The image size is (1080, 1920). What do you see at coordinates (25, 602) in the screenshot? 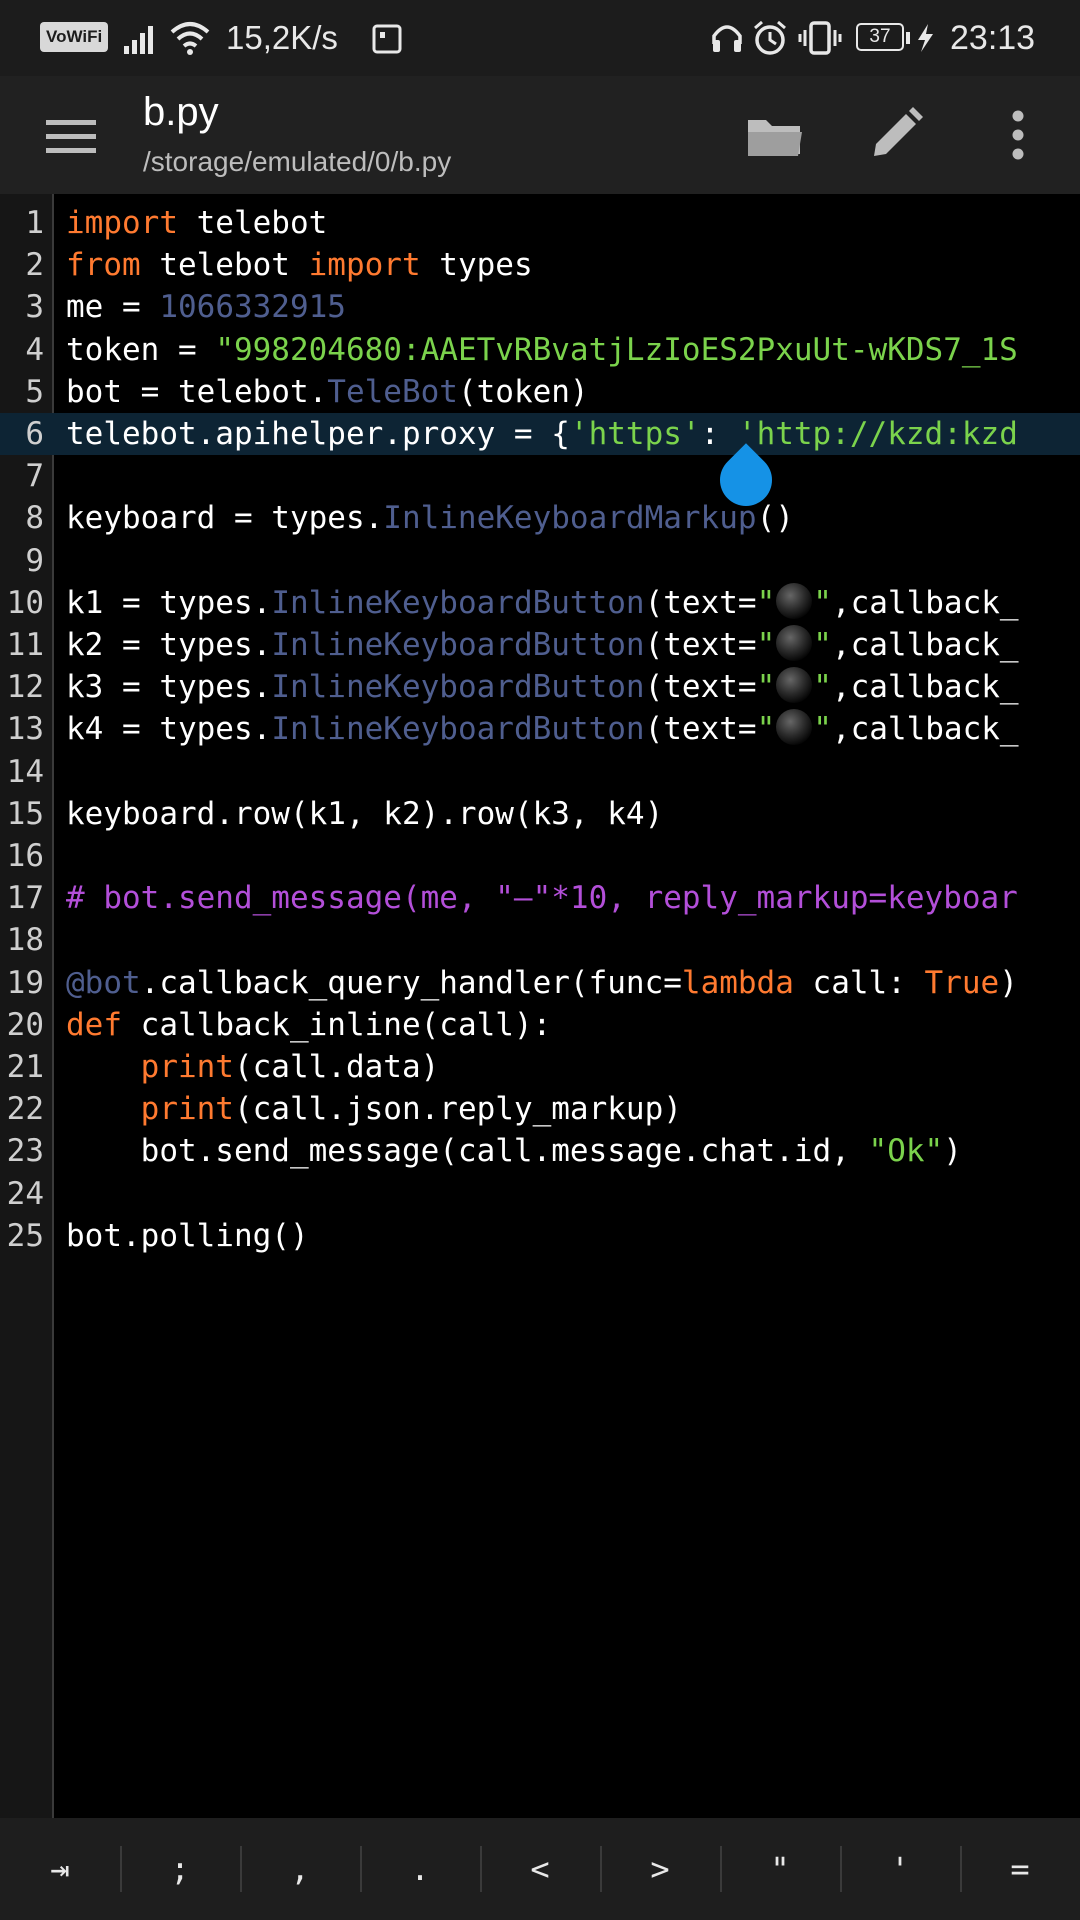
I see `line-number: 10` at bounding box center [25, 602].